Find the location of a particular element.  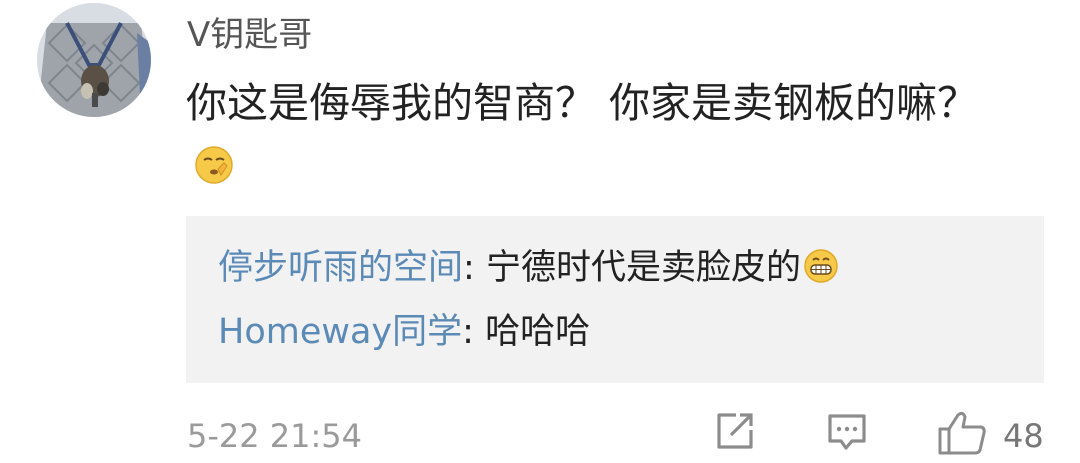

like-count: 48 is located at coordinates (1023, 436).